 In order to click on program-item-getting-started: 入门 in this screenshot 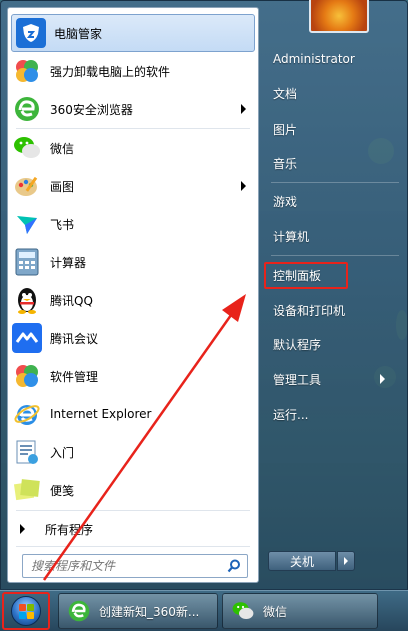, I will do `click(133, 452)`.